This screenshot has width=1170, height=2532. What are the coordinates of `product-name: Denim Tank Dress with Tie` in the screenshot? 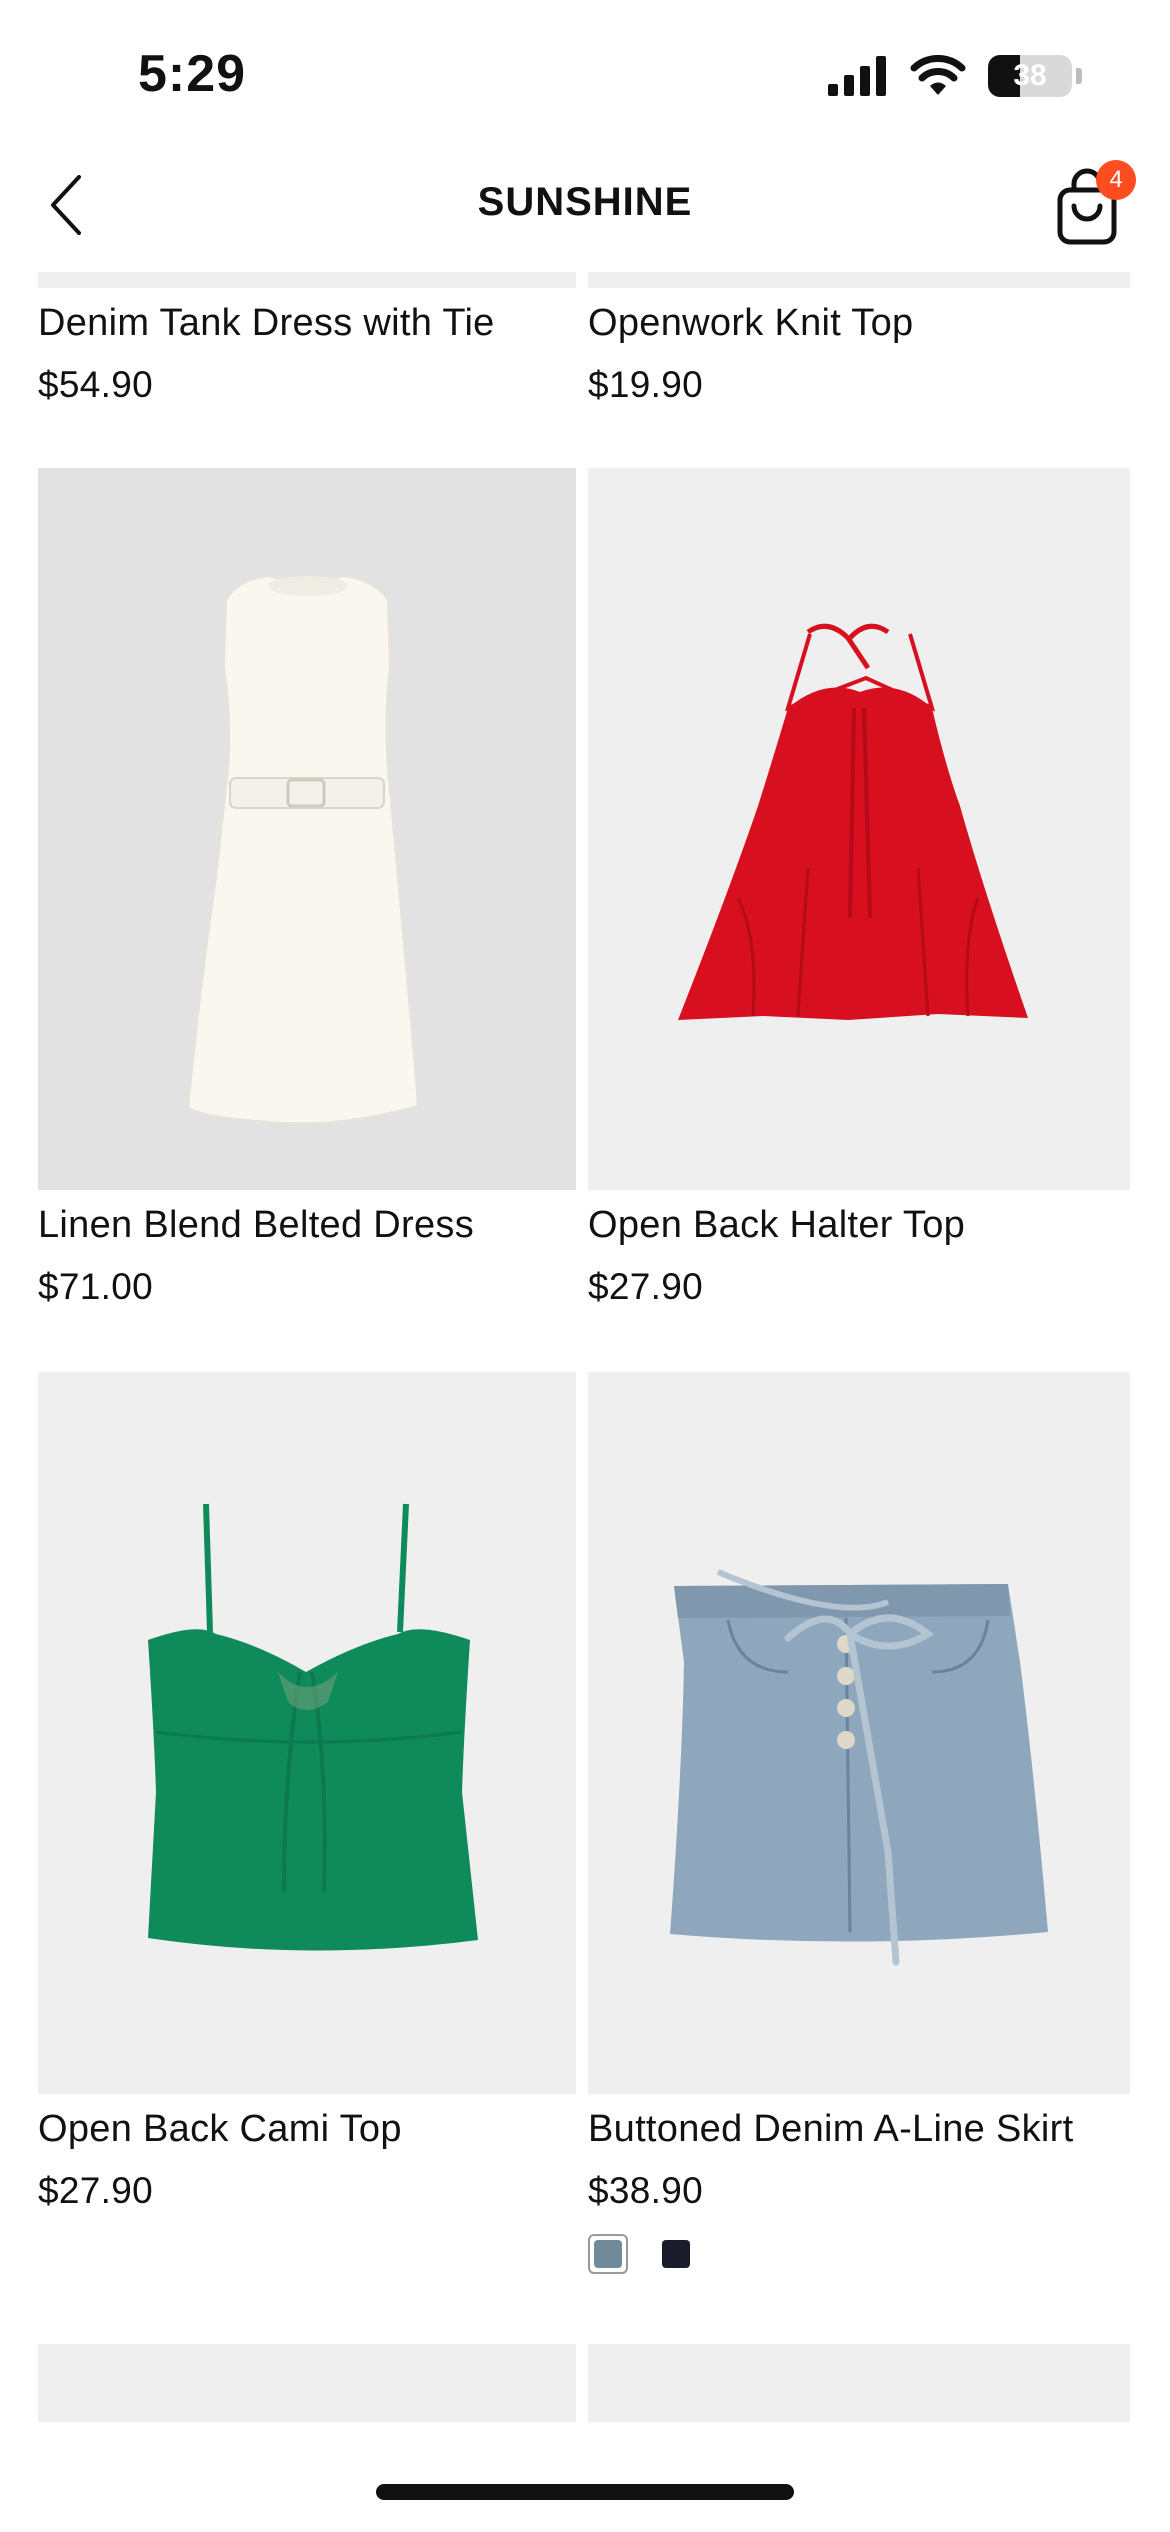 It's located at (266, 323).